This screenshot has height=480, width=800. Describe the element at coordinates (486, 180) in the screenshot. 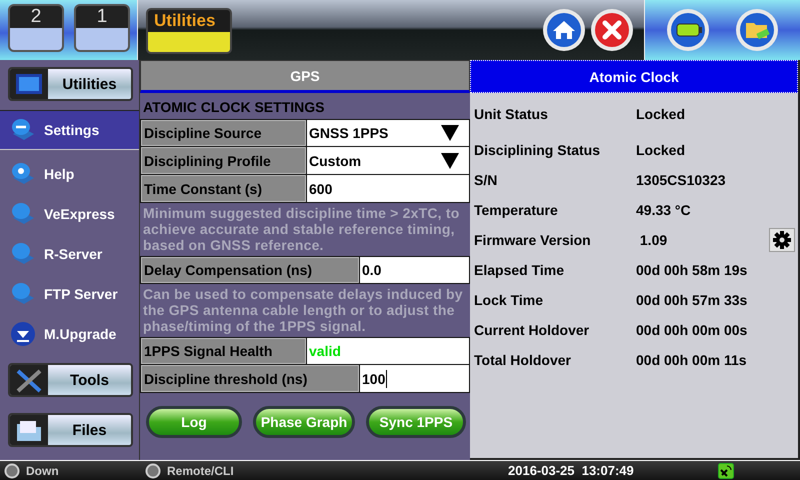

I see `info-label: S/N` at that location.